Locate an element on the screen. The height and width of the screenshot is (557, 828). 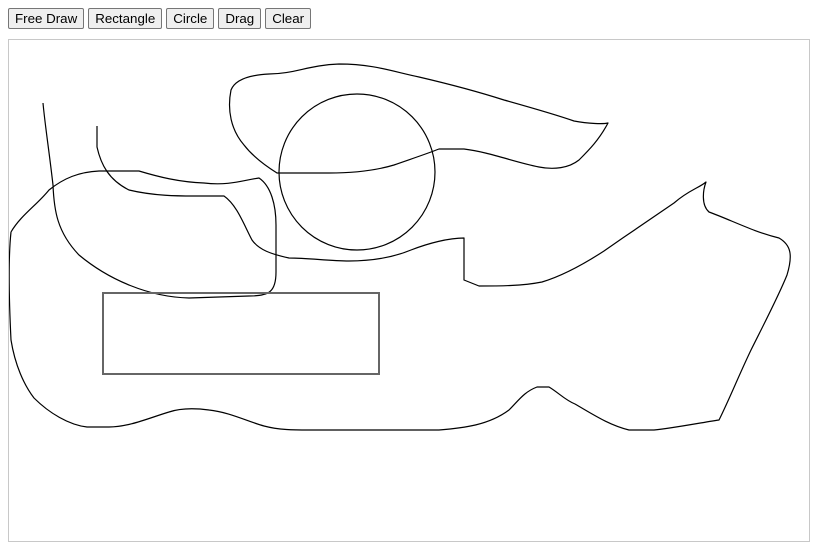
free-draw-button: Free Draw is located at coordinates (46, 18).